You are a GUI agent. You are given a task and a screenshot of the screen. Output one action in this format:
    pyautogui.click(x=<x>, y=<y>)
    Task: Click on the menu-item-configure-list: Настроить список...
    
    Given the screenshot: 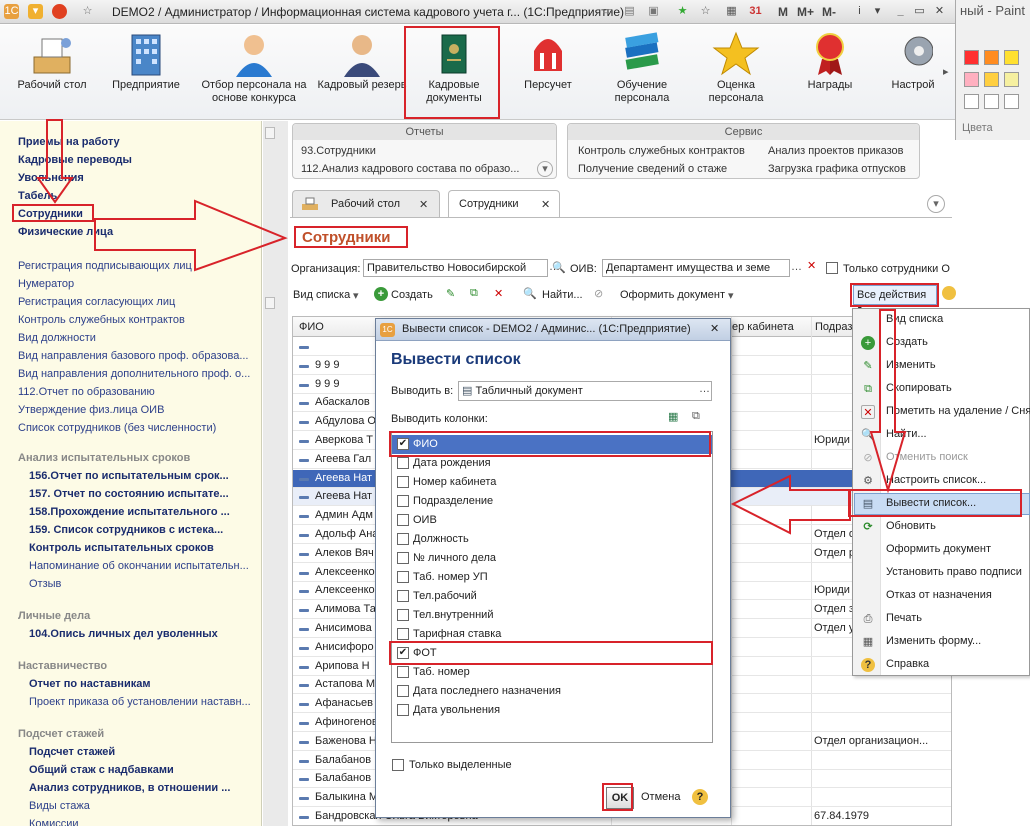 What is the action you would take?
    pyautogui.click(x=936, y=480)
    